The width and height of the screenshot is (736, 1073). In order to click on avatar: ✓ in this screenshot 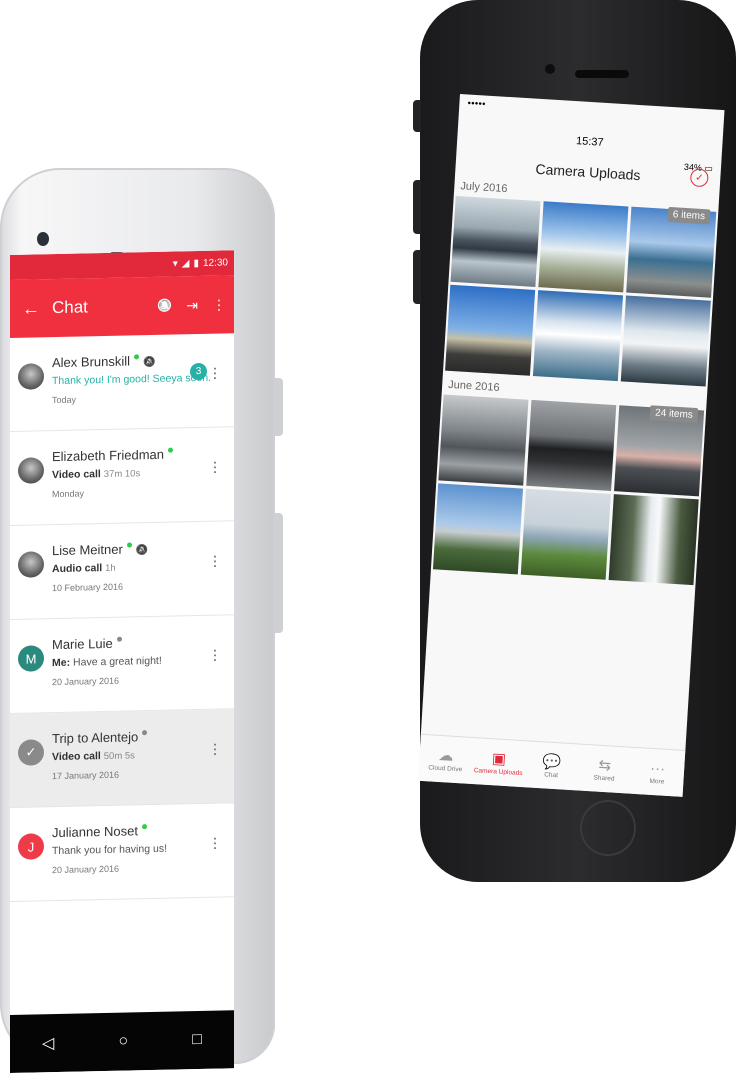, I will do `click(31, 752)`.